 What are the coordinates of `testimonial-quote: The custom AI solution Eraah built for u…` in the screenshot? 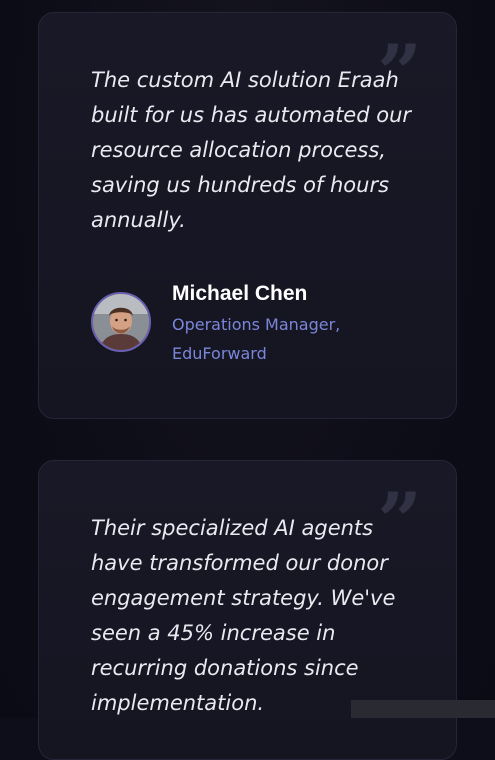 It's located at (251, 150).